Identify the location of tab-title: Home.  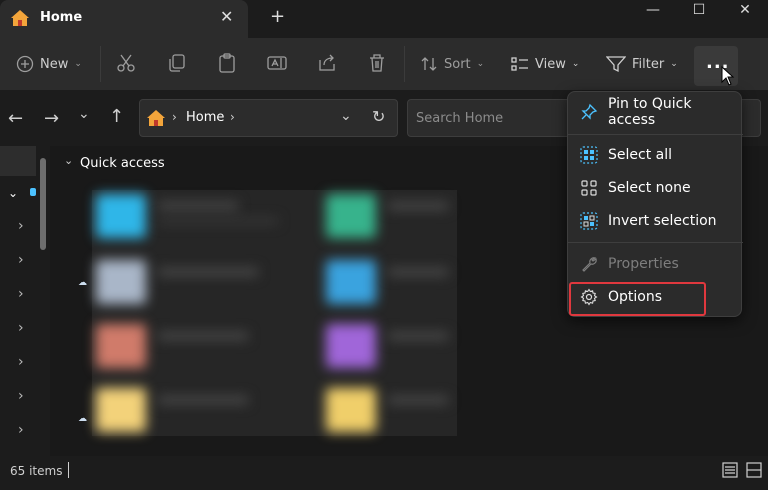
(61, 17).